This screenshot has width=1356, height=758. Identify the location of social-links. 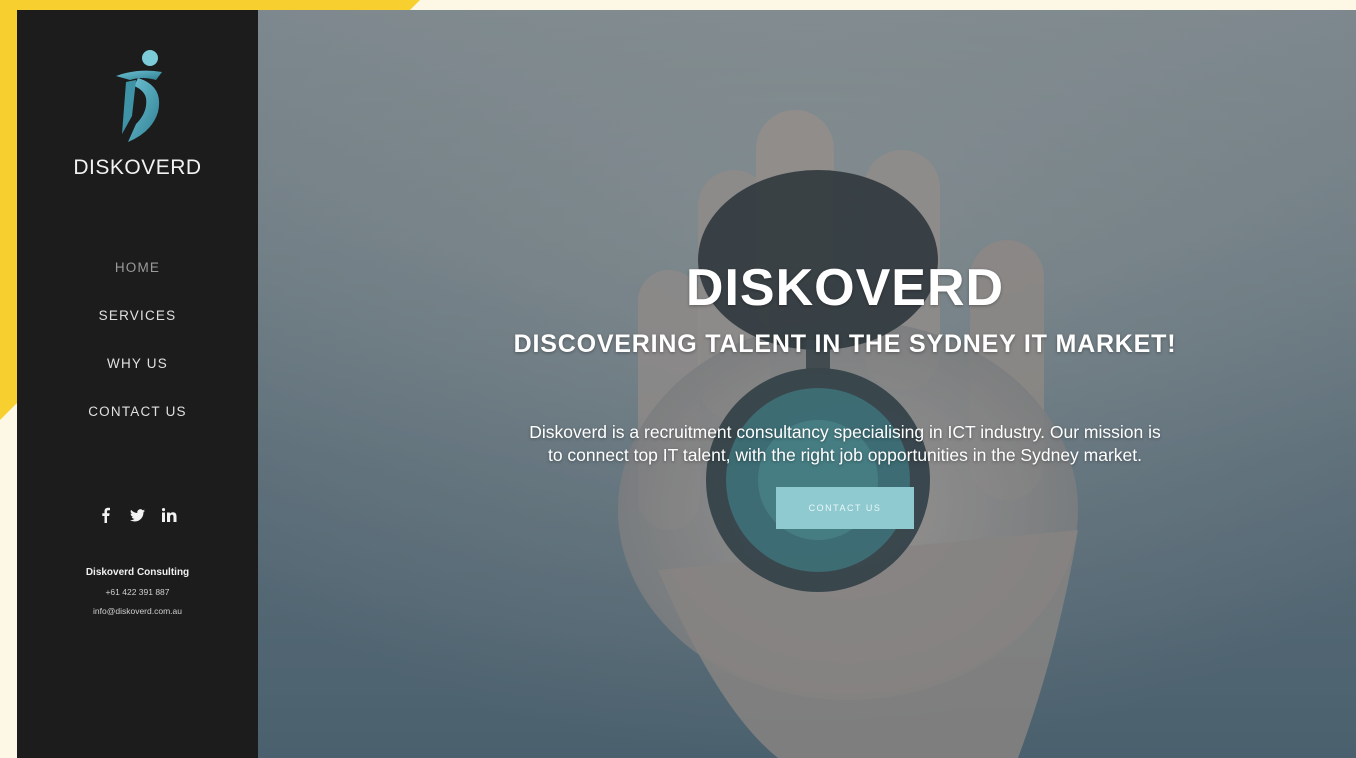
(138, 515).